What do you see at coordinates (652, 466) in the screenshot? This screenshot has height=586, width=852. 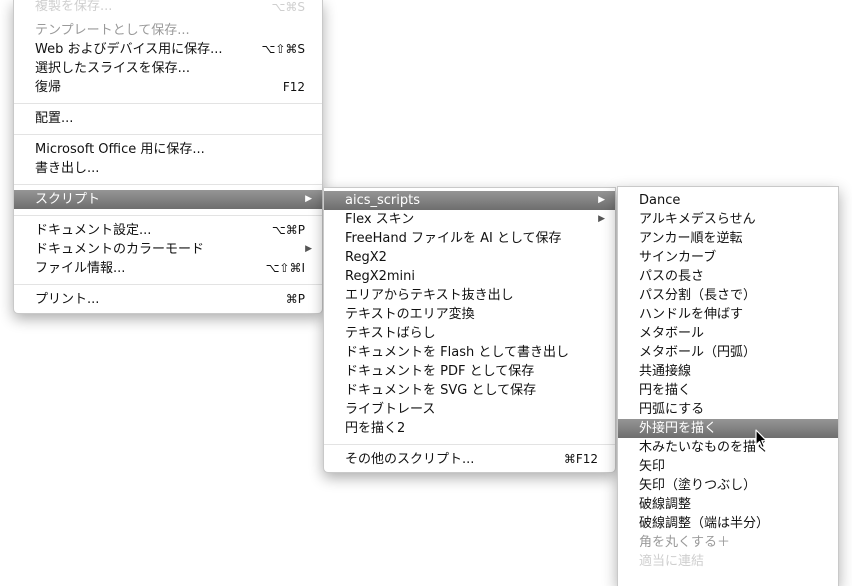 I see `menu-item-label: 矢印` at bounding box center [652, 466].